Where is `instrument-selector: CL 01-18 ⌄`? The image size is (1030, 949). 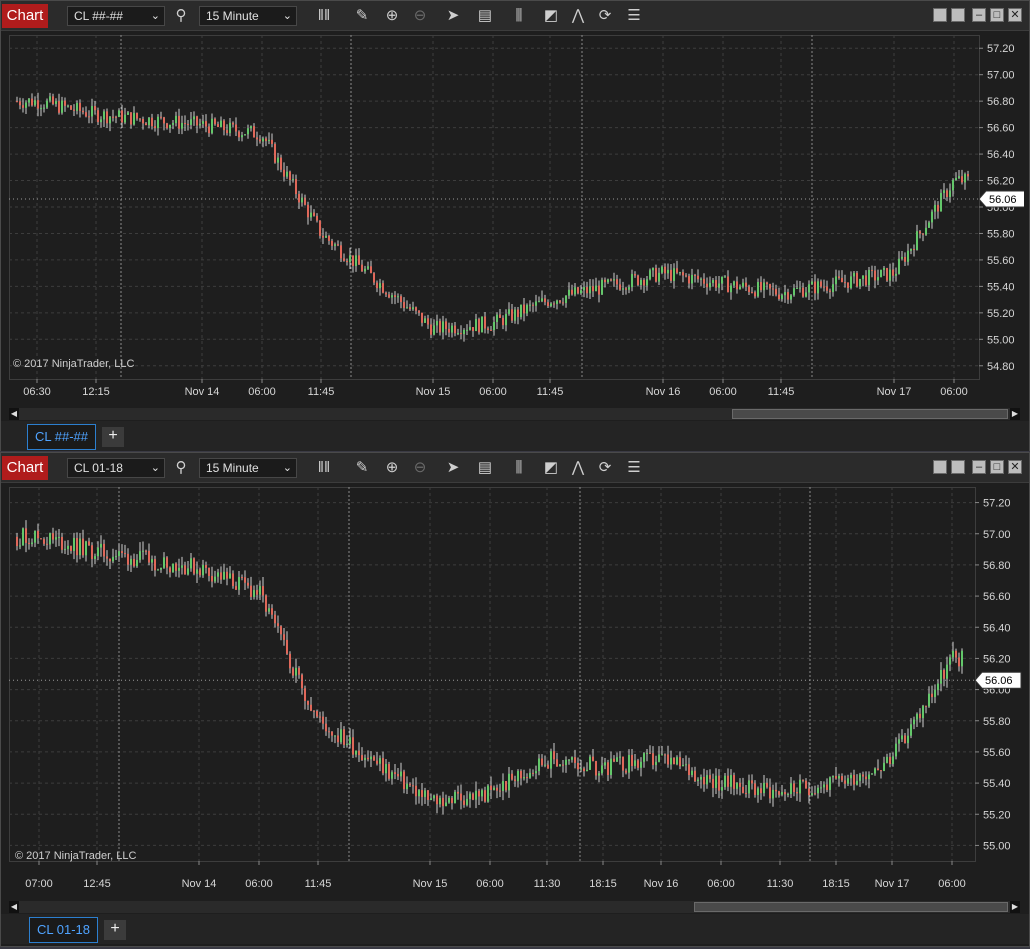 instrument-selector: CL 01-18 ⌄ is located at coordinates (116, 468).